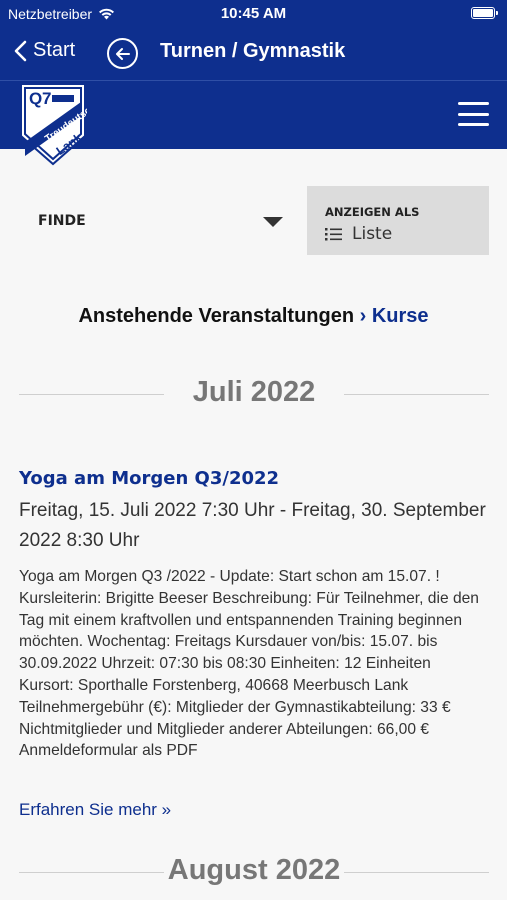  What do you see at coordinates (54, 50) in the screenshot?
I see `back-label: Start` at bounding box center [54, 50].